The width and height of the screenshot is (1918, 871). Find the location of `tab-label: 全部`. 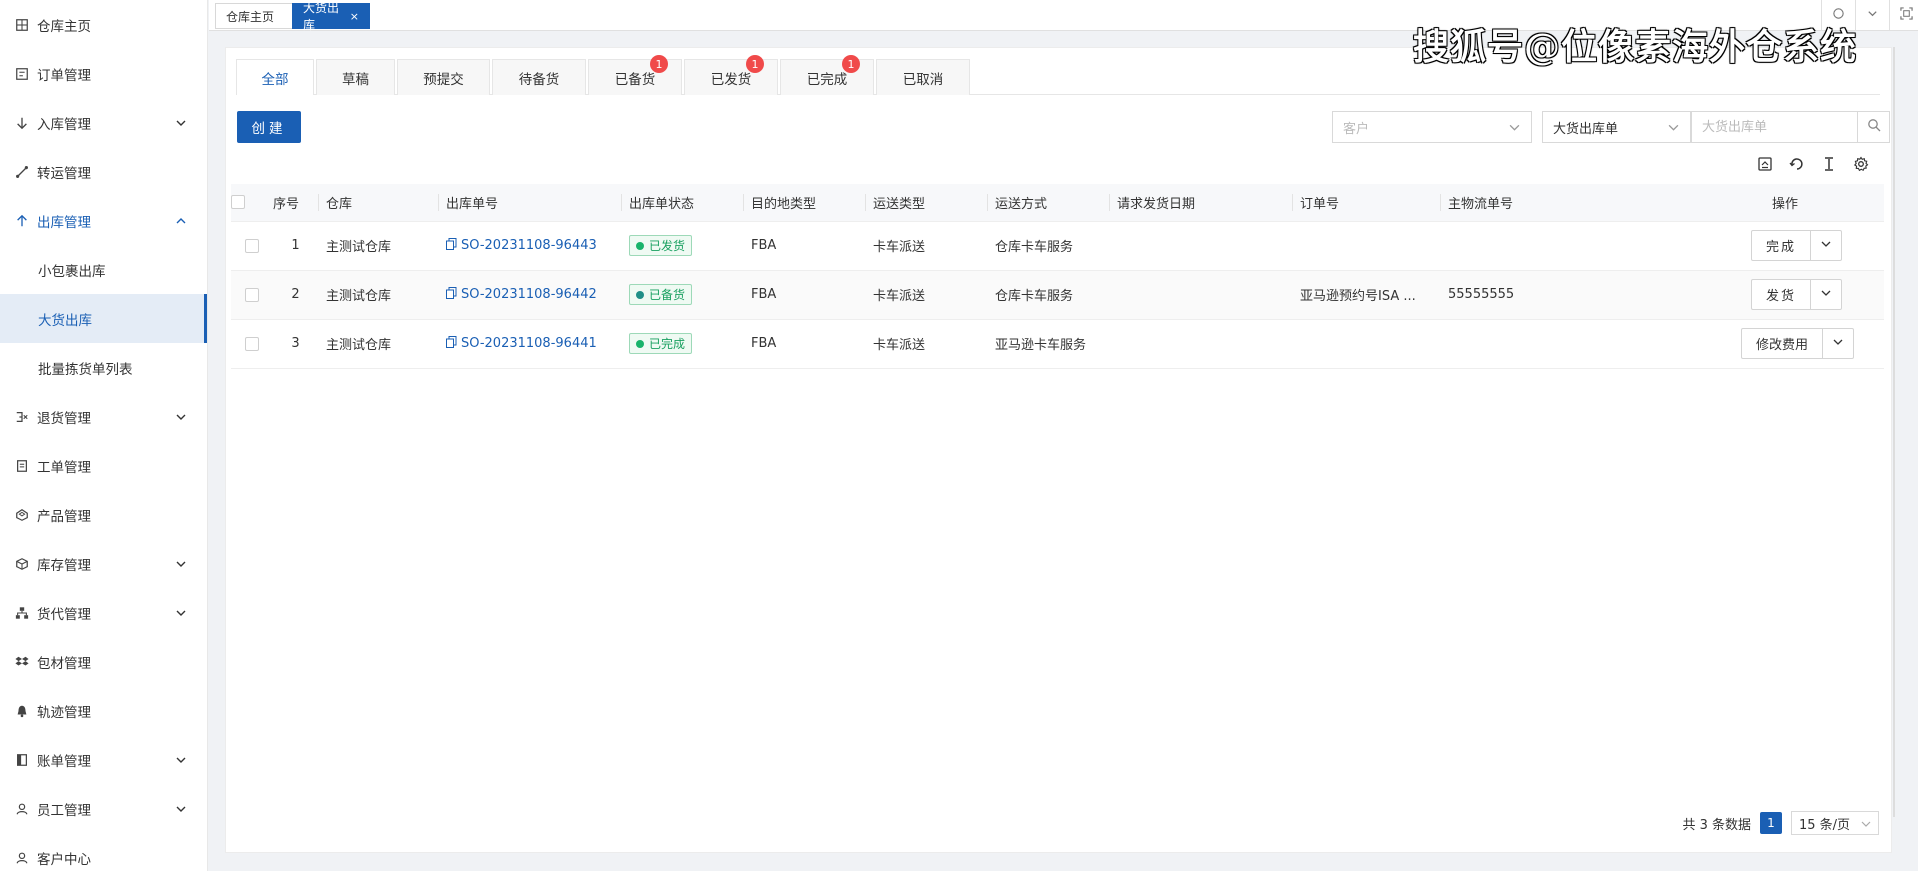

tab-label: 全部 is located at coordinates (275, 79).